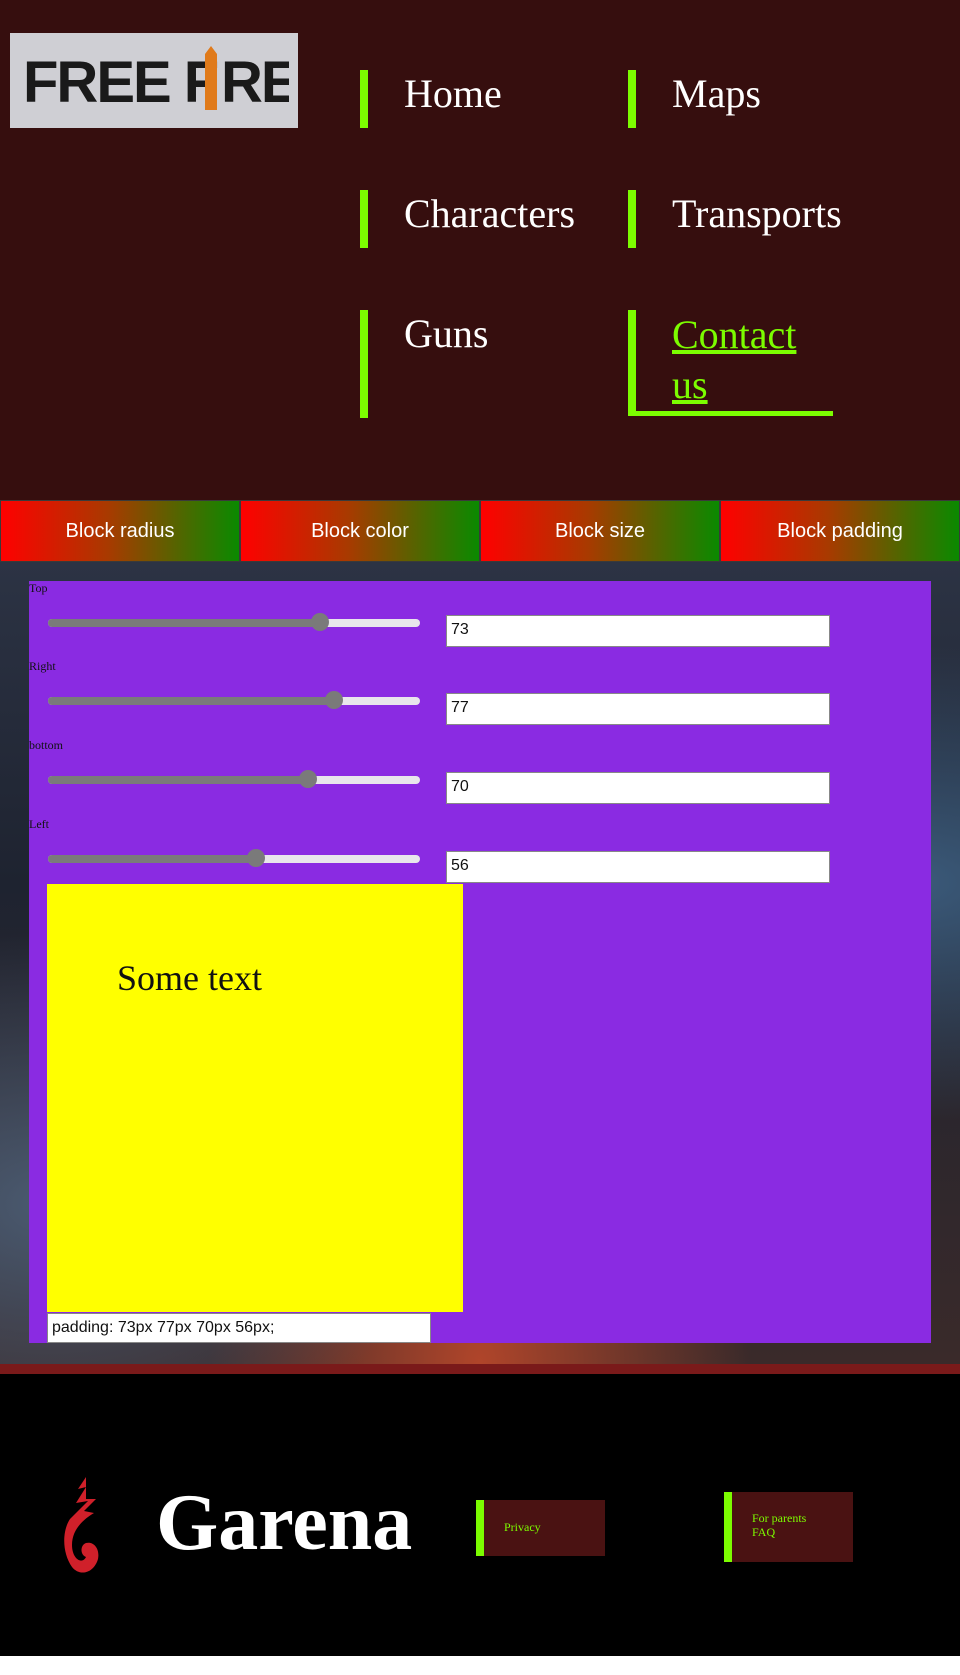 The height and width of the screenshot is (1675, 960). What do you see at coordinates (802, 1532) in the screenshot?
I see `footer-link-faq-label: FAQ` at bounding box center [802, 1532].